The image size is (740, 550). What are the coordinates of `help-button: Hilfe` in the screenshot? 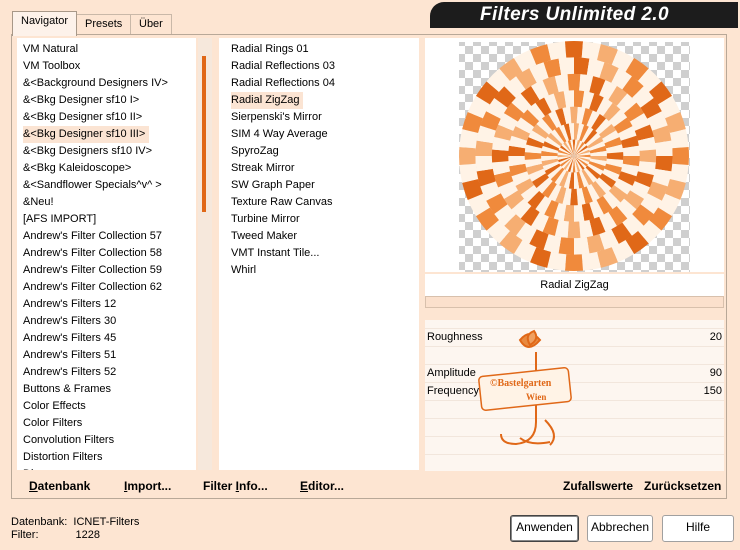 It's located at (698, 528).